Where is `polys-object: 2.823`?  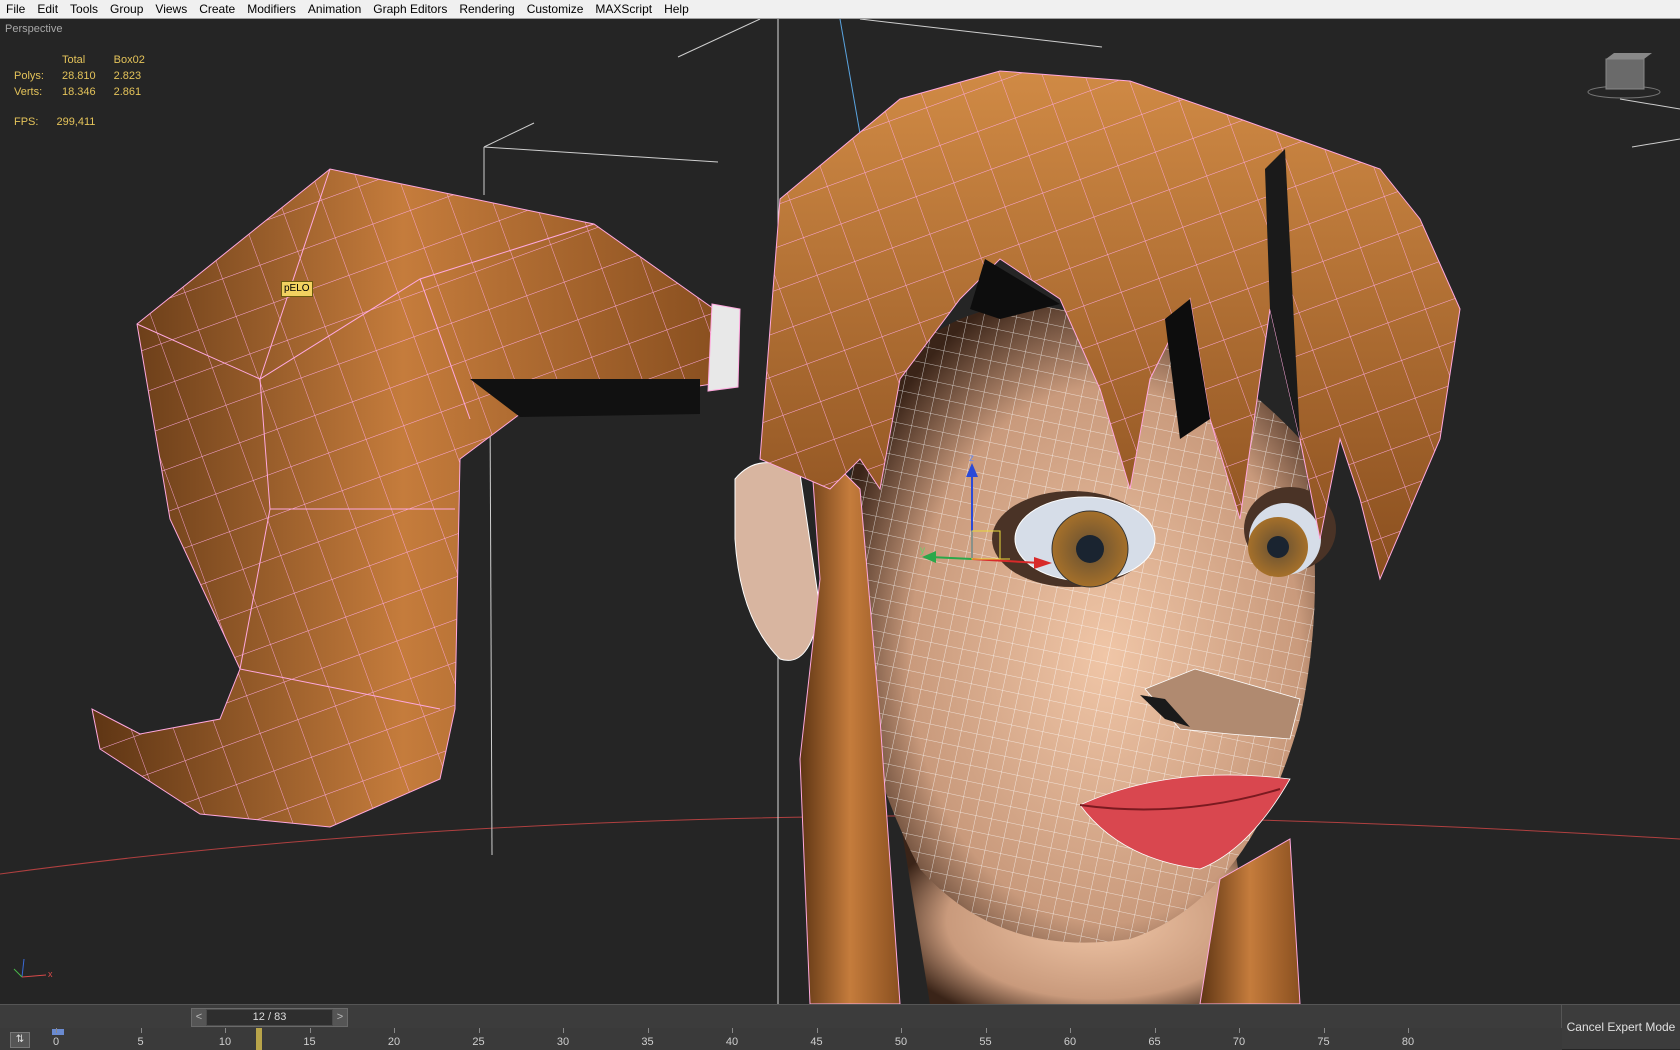
polys-object: 2.823 is located at coordinates (127, 76).